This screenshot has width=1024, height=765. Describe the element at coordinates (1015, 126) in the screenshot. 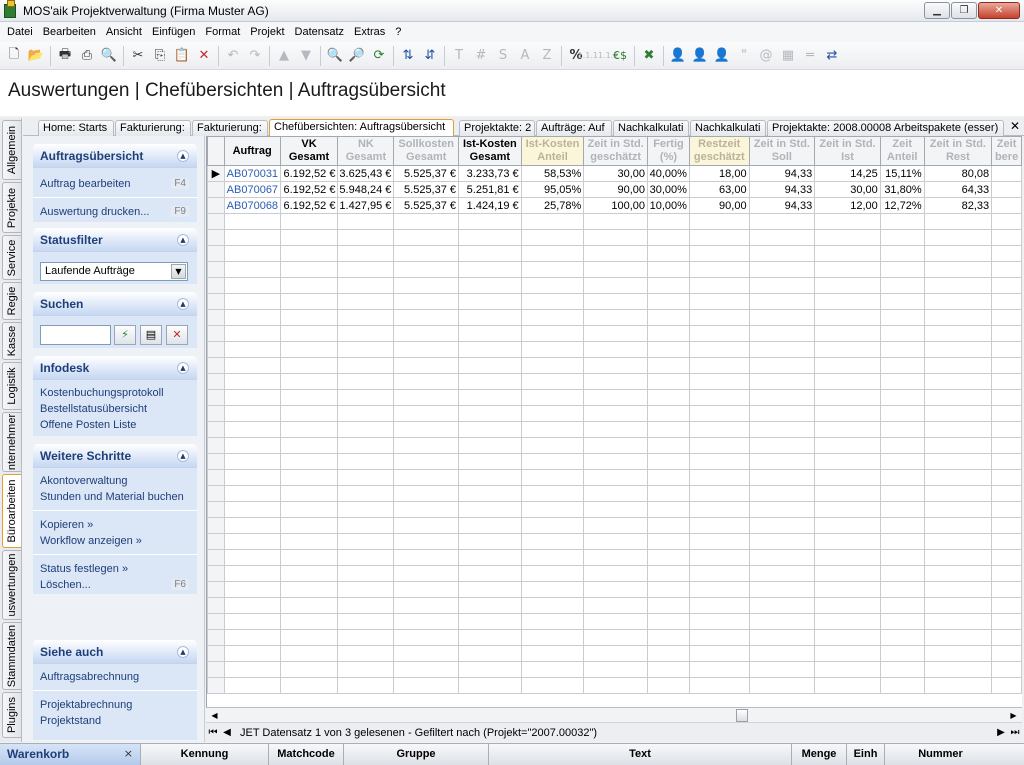

I see `close-tab-icon: ✕` at that location.